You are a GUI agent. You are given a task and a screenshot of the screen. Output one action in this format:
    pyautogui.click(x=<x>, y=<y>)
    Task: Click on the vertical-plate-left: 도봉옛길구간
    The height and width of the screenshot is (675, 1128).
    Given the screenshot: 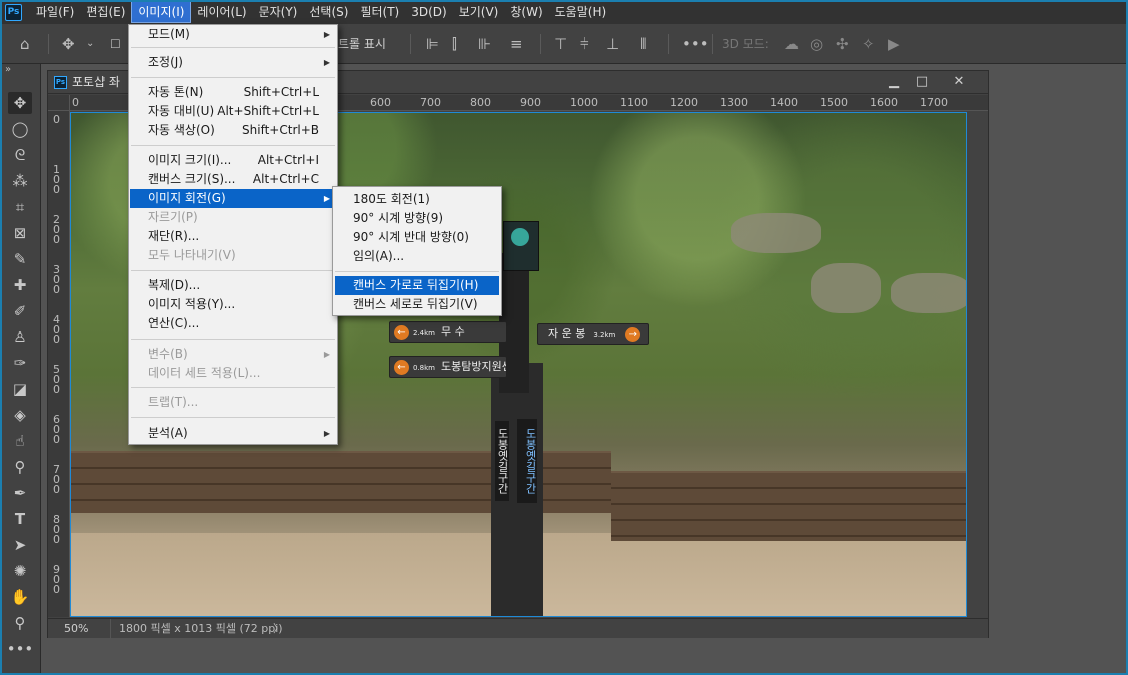 What is the action you would take?
    pyautogui.click(x=502, y=461)
    